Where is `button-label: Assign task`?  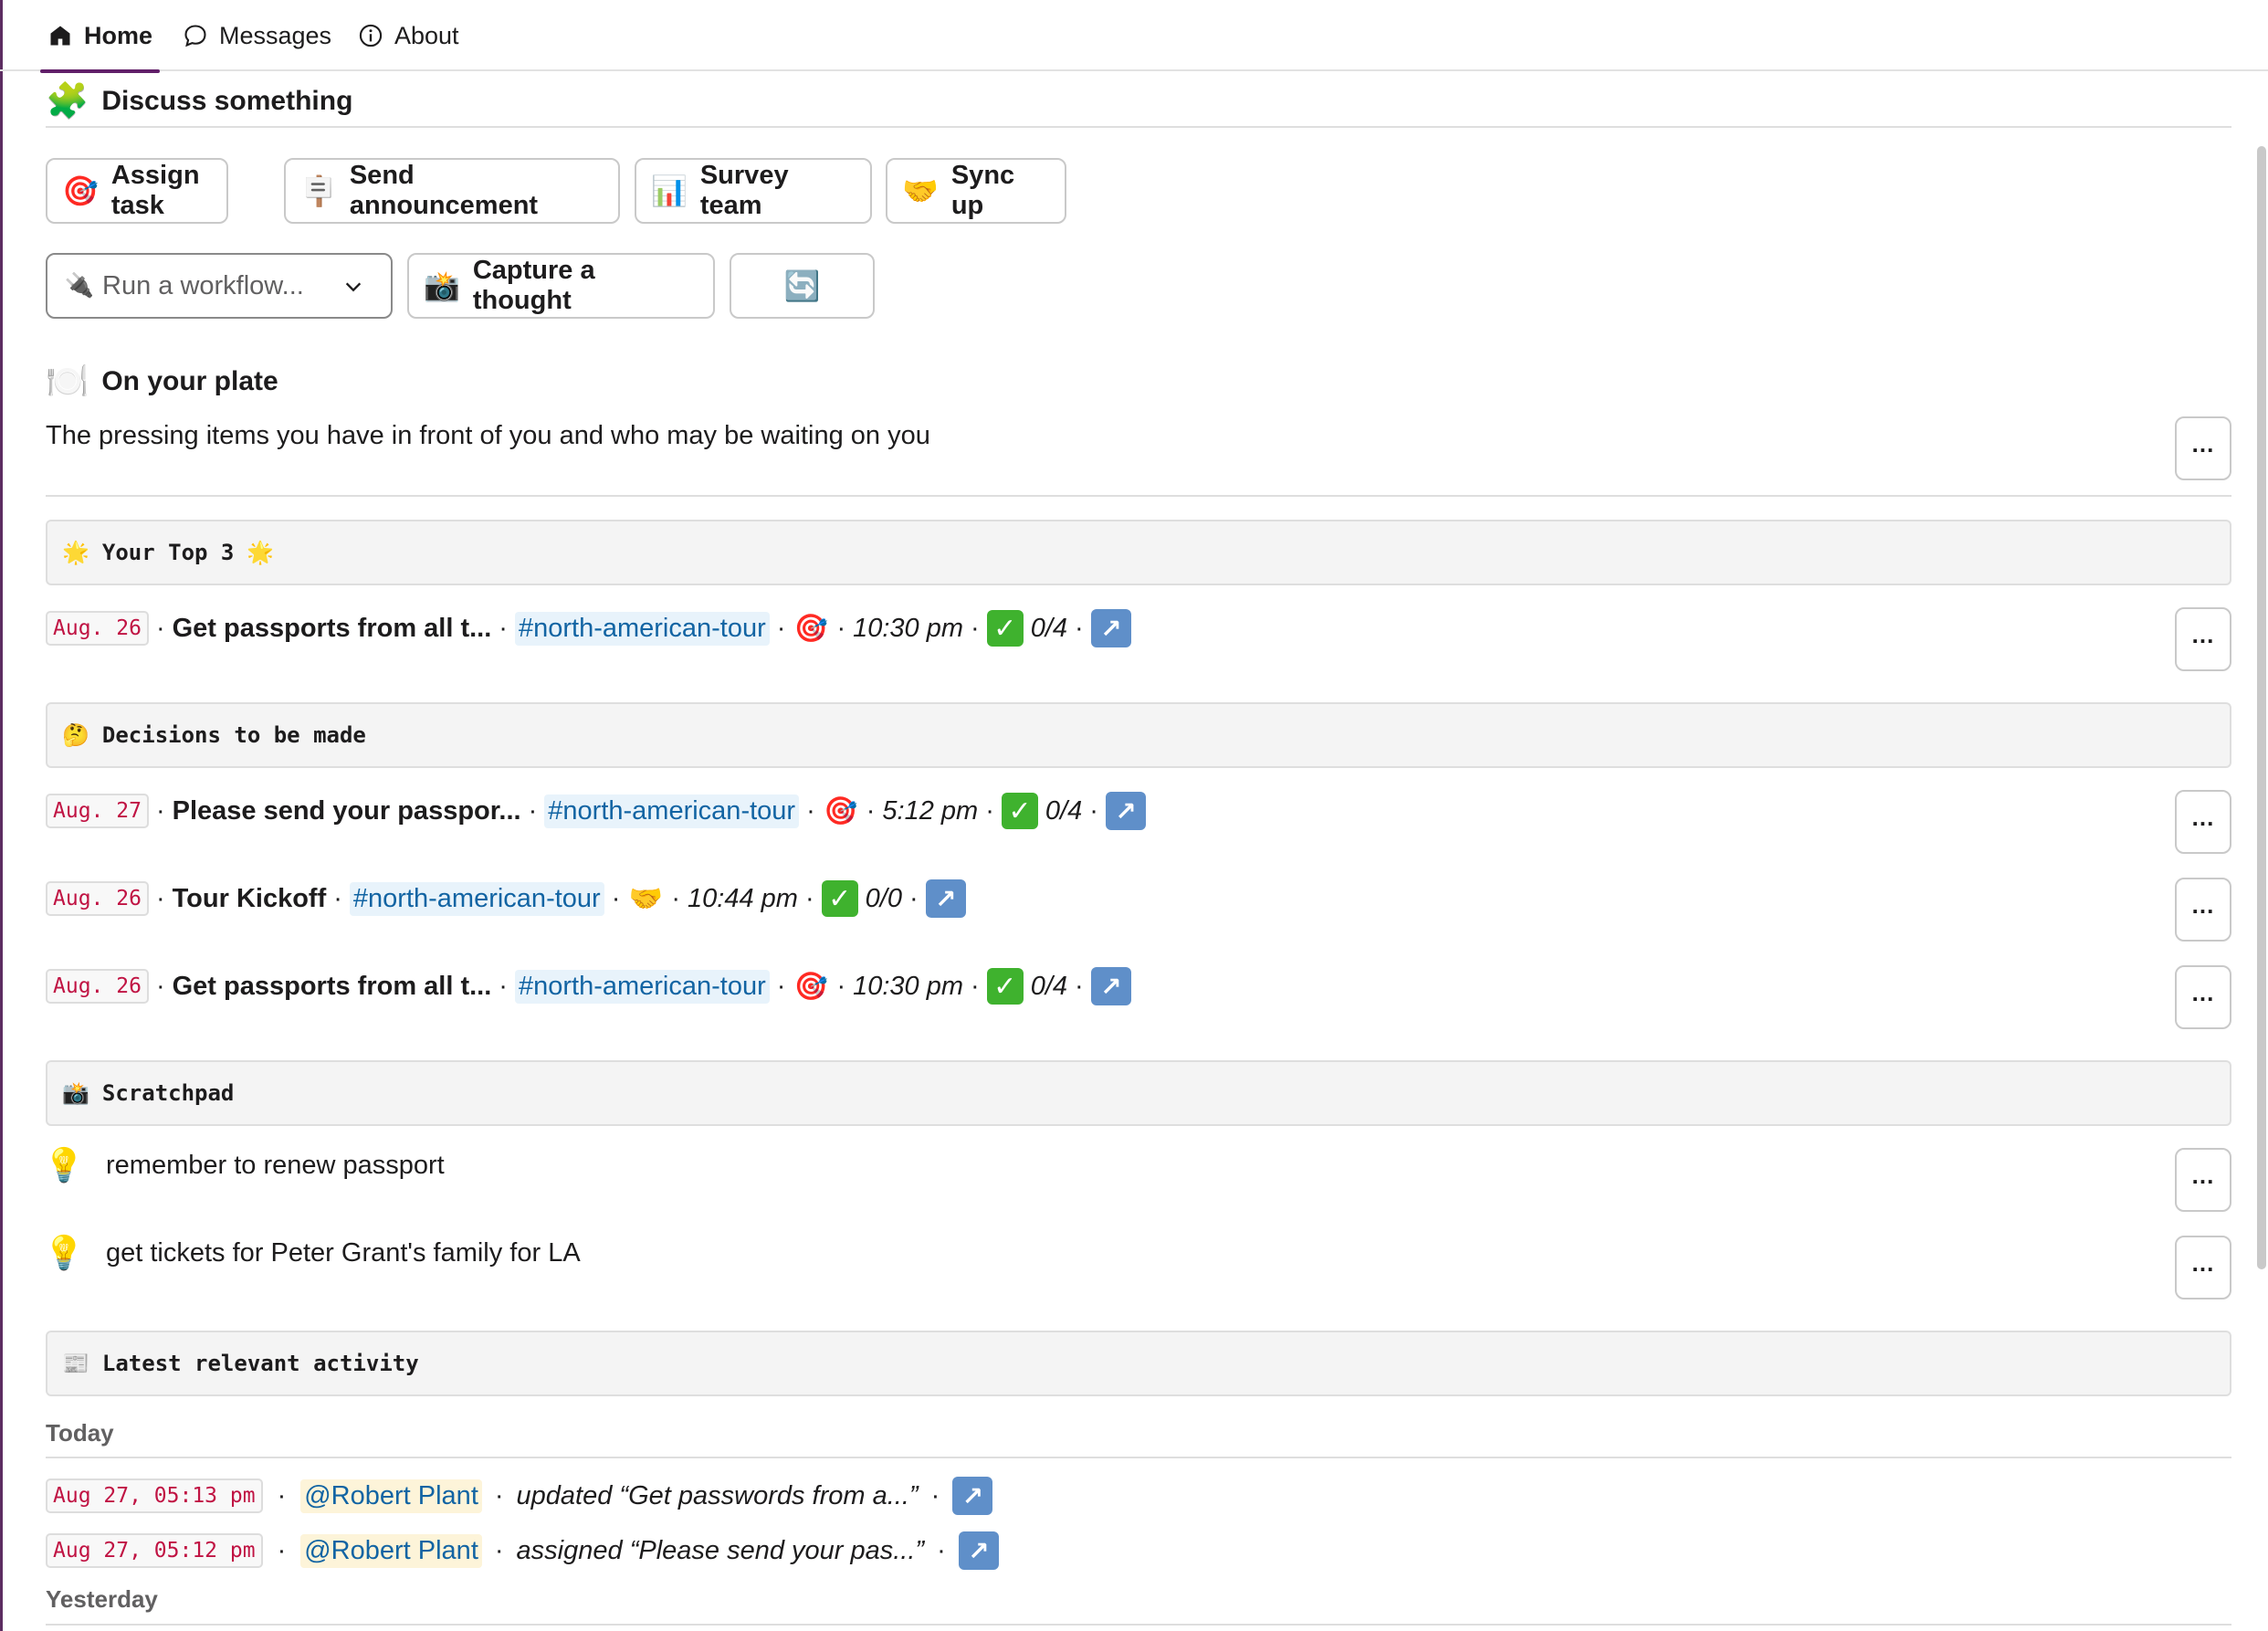
button-label: Assign task is located at coordinates (155, 190).